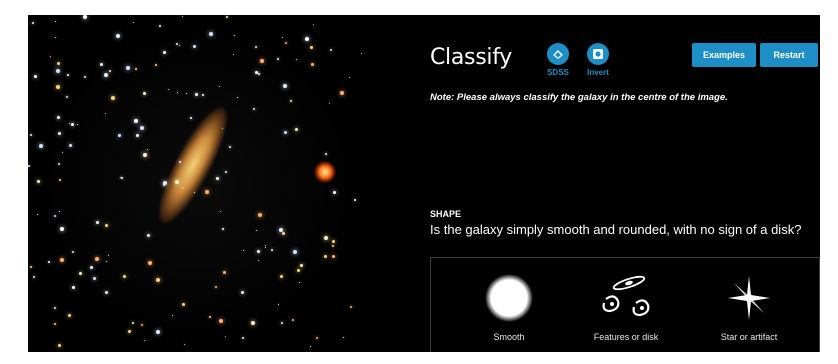 Image resolution: width=838 pixels, height=364 pixels. Describe the element at coordinates (509, 298) in the screenshot. I see `smooth-galaxy-icon` at that location.